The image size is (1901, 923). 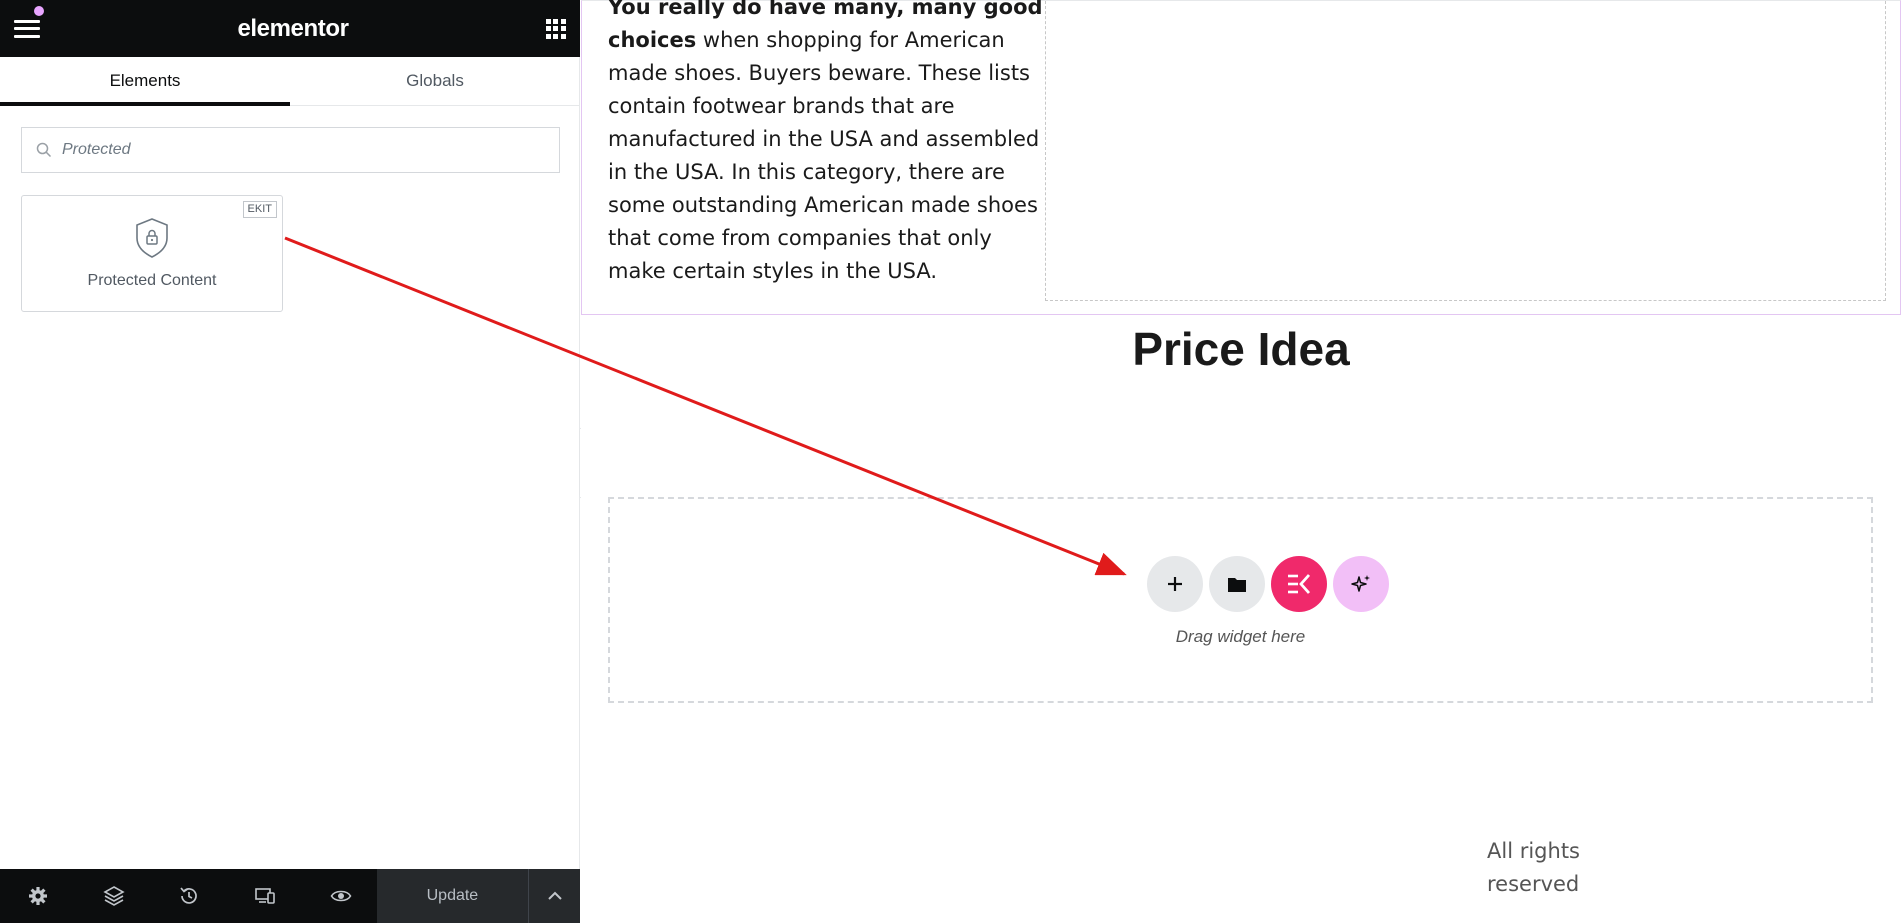 I want to click on search-input, so click(x=303, y=150).